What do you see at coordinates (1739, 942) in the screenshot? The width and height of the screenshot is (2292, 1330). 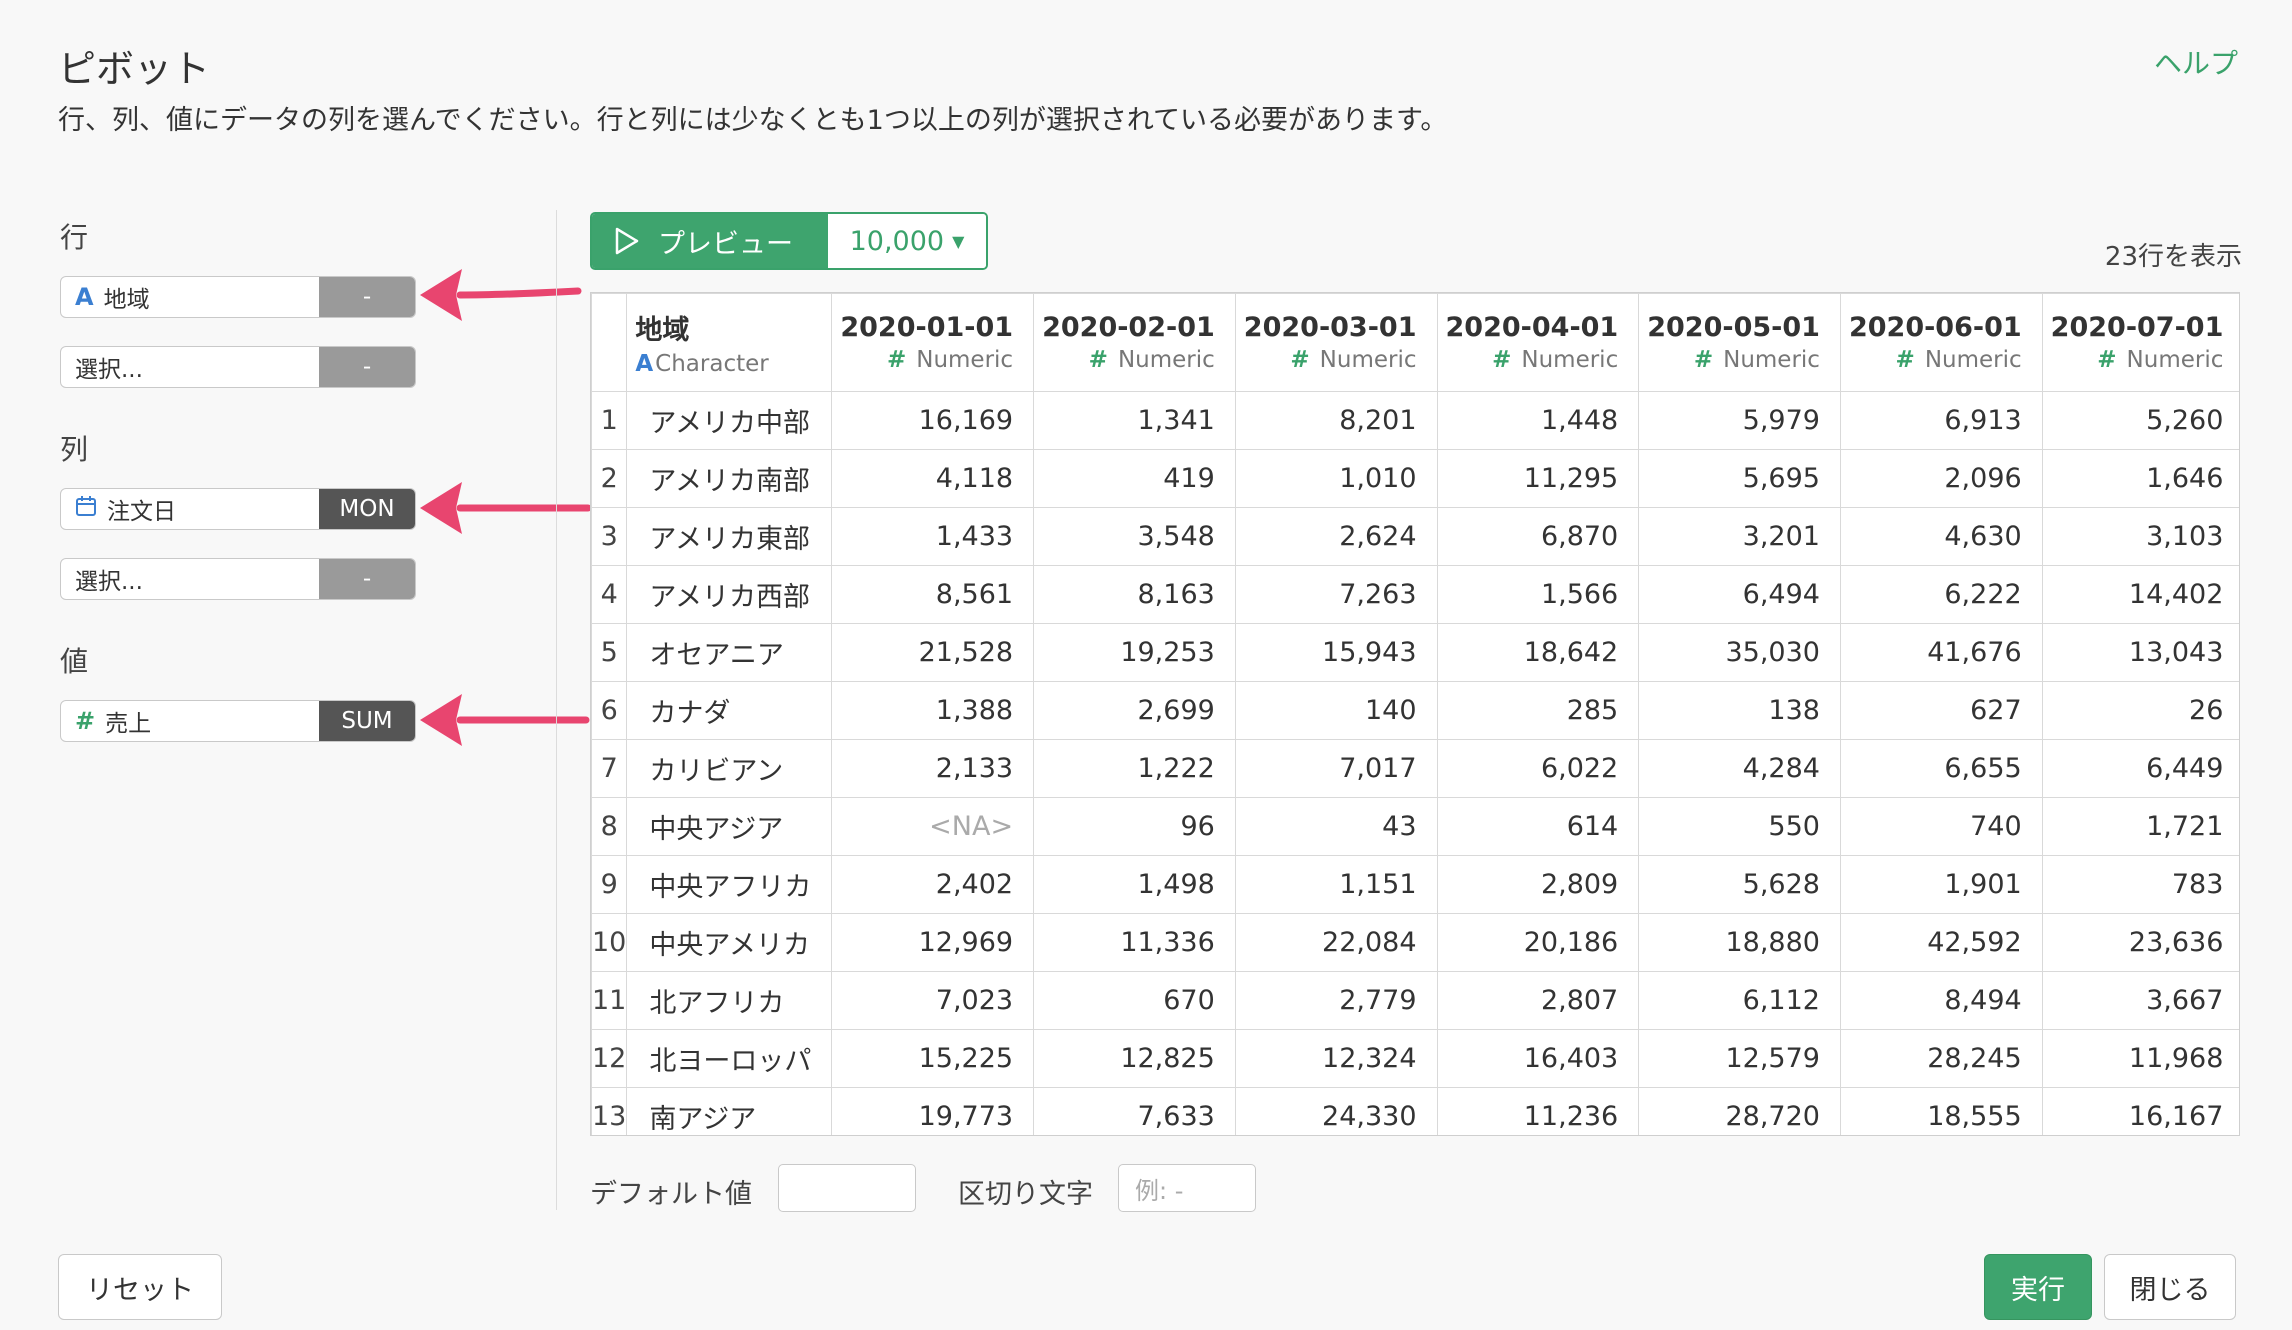 I see `value-cell: 18,880` at bounding box center [1739, 942].